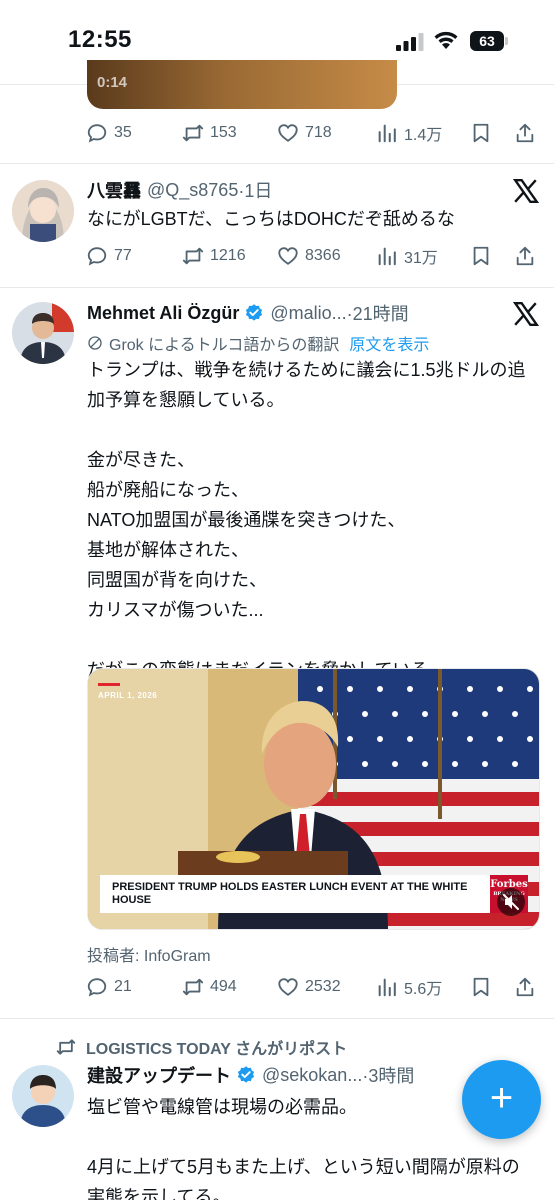 The height and width of the screenshot is (1200, 554). I want to click on plus-icon: +, so click(501, 1098).